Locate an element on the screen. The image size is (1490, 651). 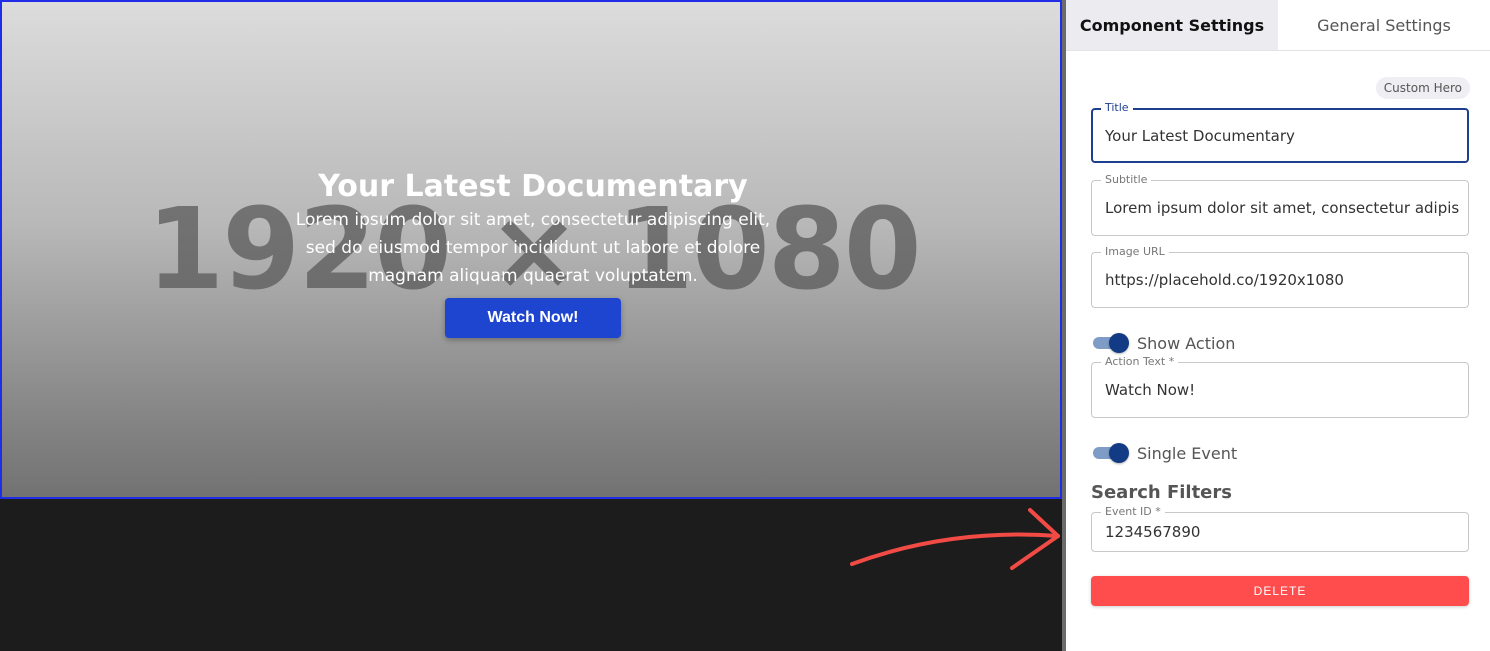
show-action-switch is located at coordinates (1110, 343).